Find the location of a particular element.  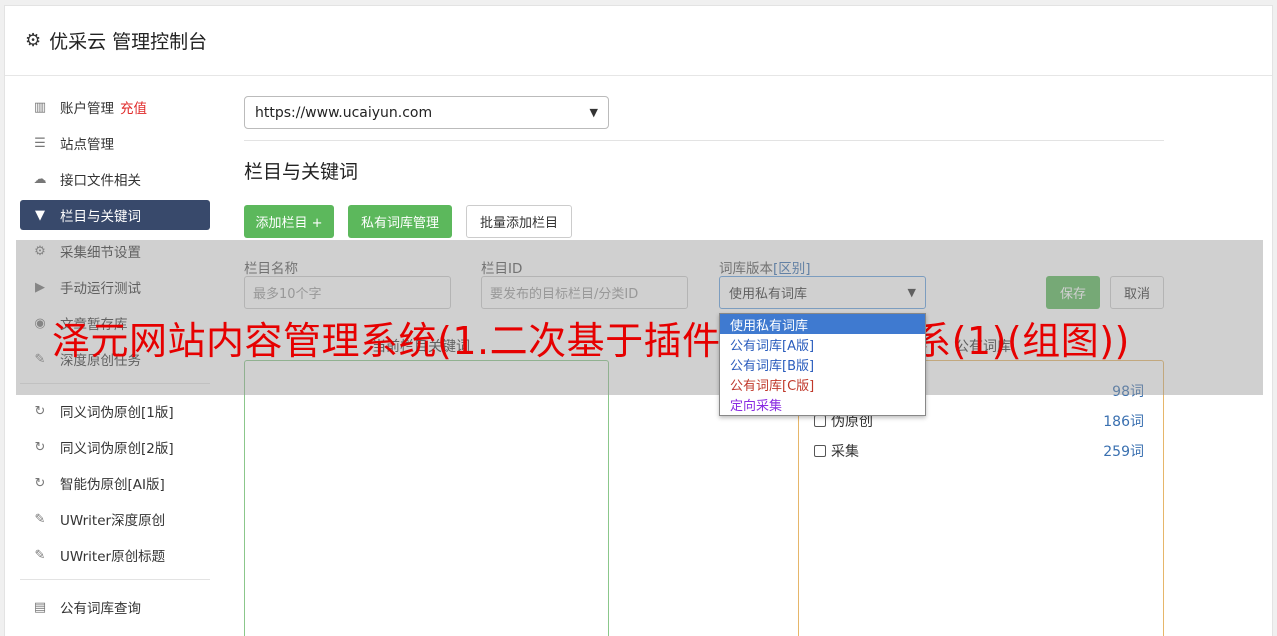

batch-add-column-button: 批量添加栏目 is located at coordinates (519, 221).